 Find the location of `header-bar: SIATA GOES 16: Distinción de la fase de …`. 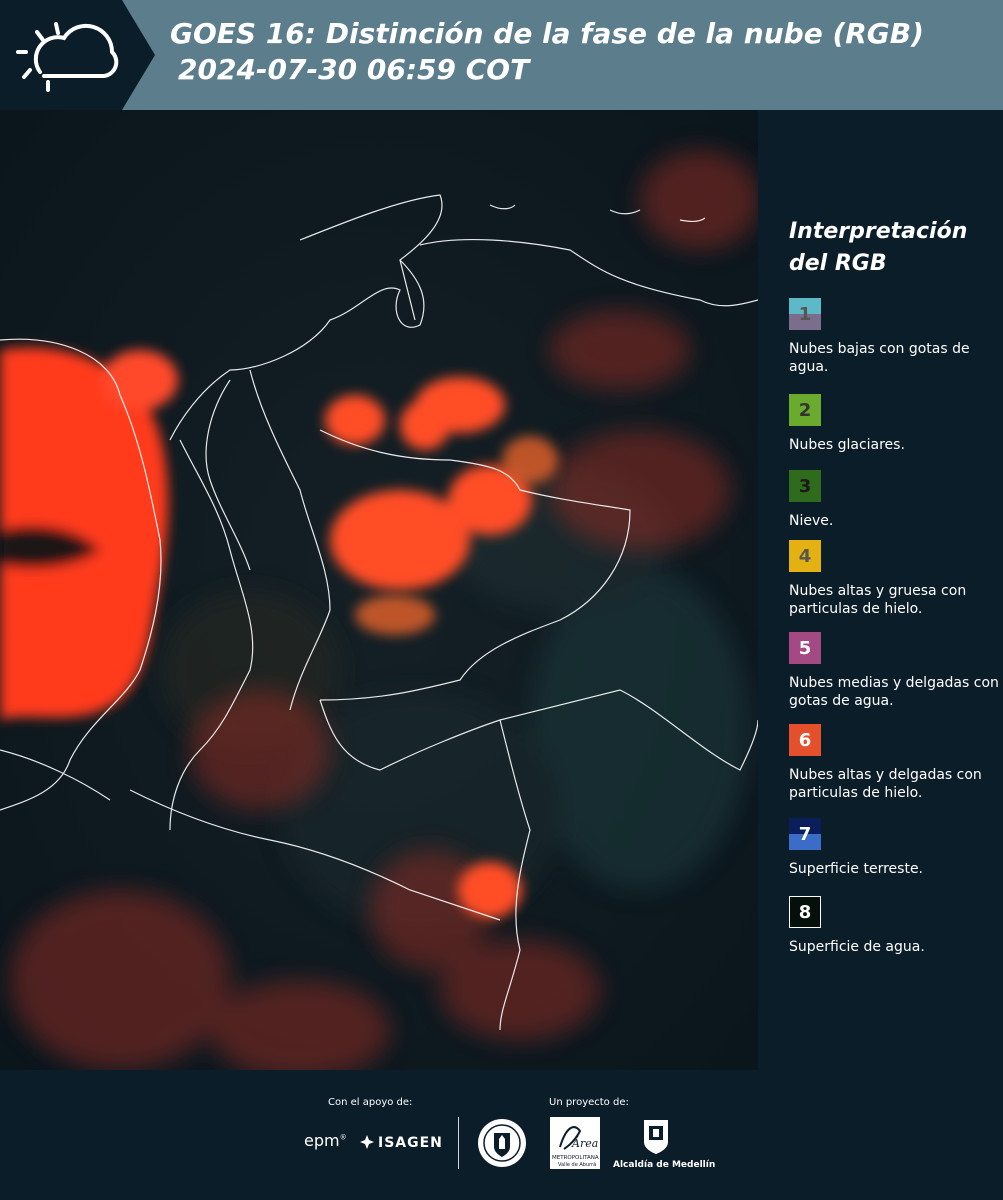

header-bar: SIATA GOES 16: Distinción de la fase de … is located at coordinates (501, 55).